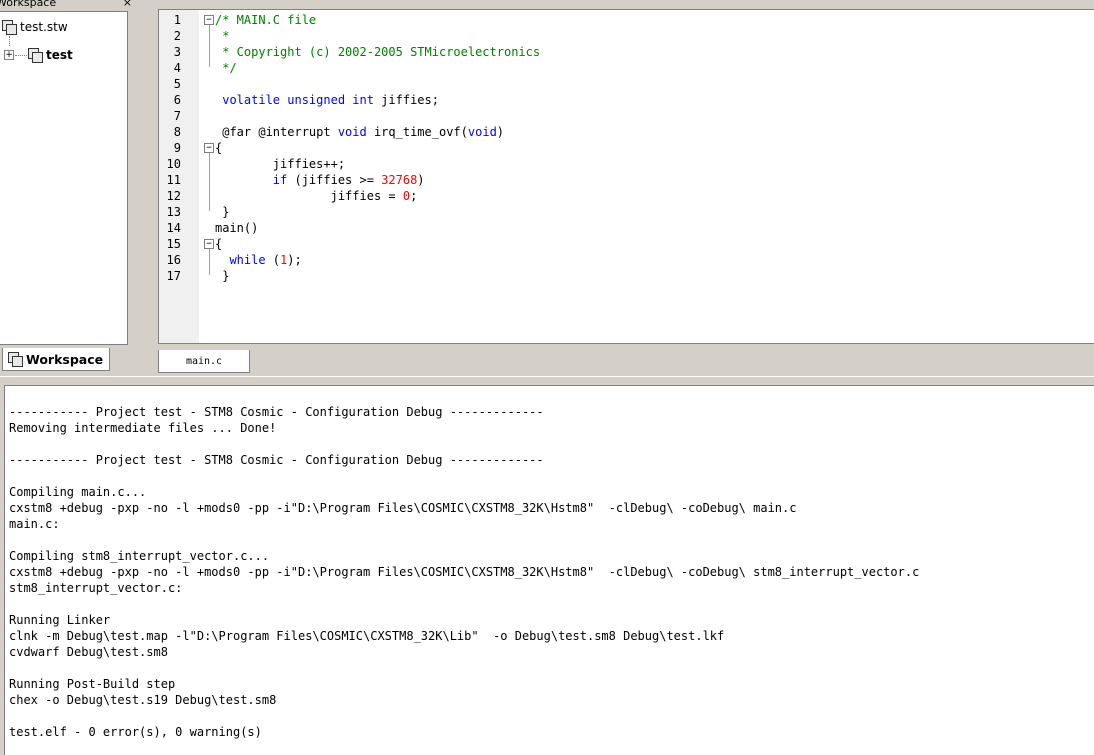  Describe the element at coordinates (177, 68) in the screenshot. I see `line-number: 4` at that location.